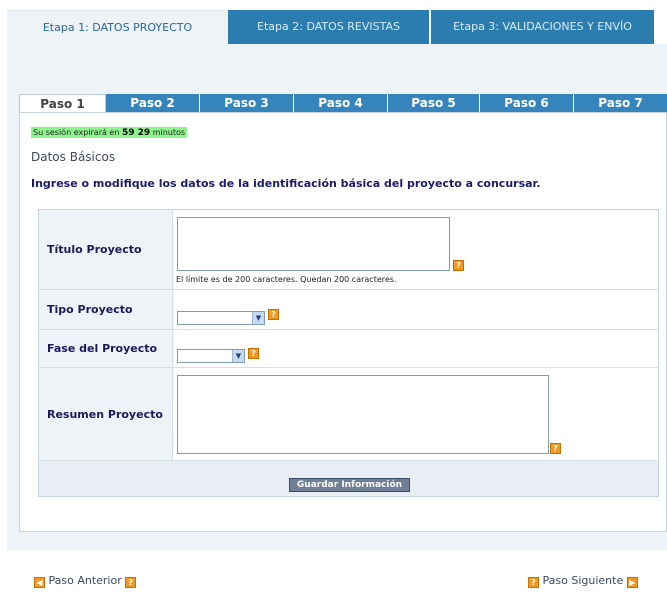 The image size is (667, 604). Describe the element at coordinates (211, 356) in the screenshot. I see `fase-select: ▼` at that location.